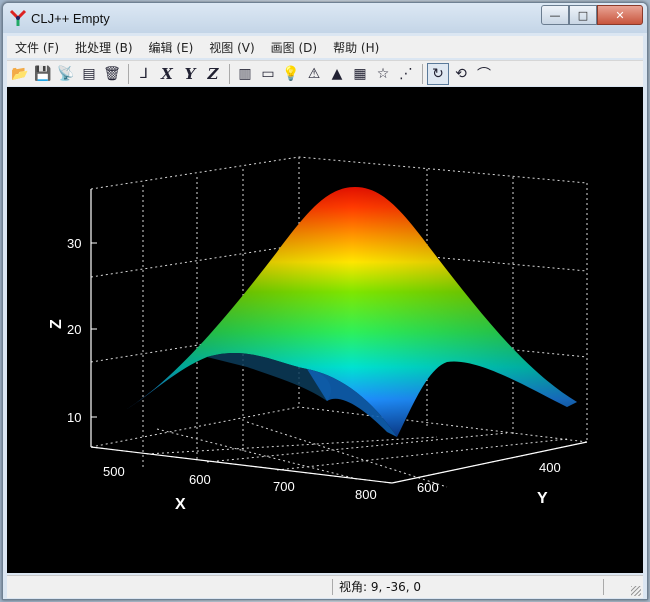 This screenshot has width=650, height=602. I want to click on colorbar-icon: ▥, so click(245, 74).